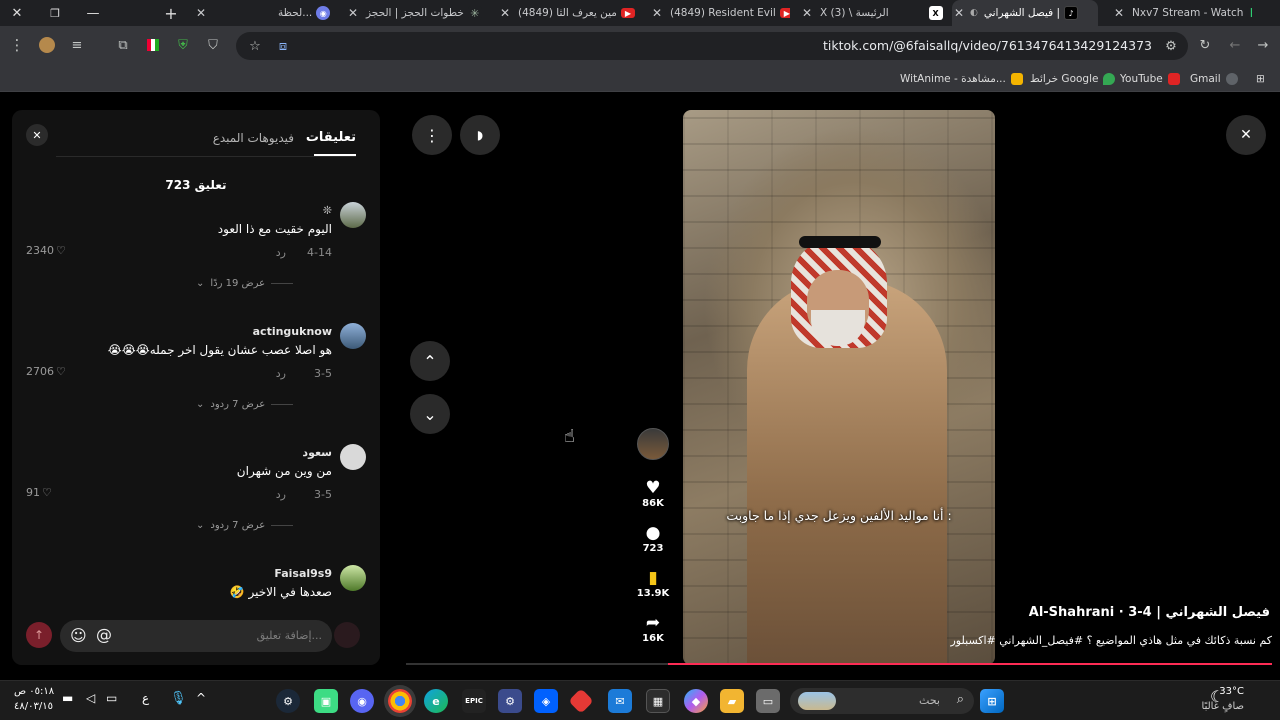  I want to click on game-app-icon, so click(581, 701).